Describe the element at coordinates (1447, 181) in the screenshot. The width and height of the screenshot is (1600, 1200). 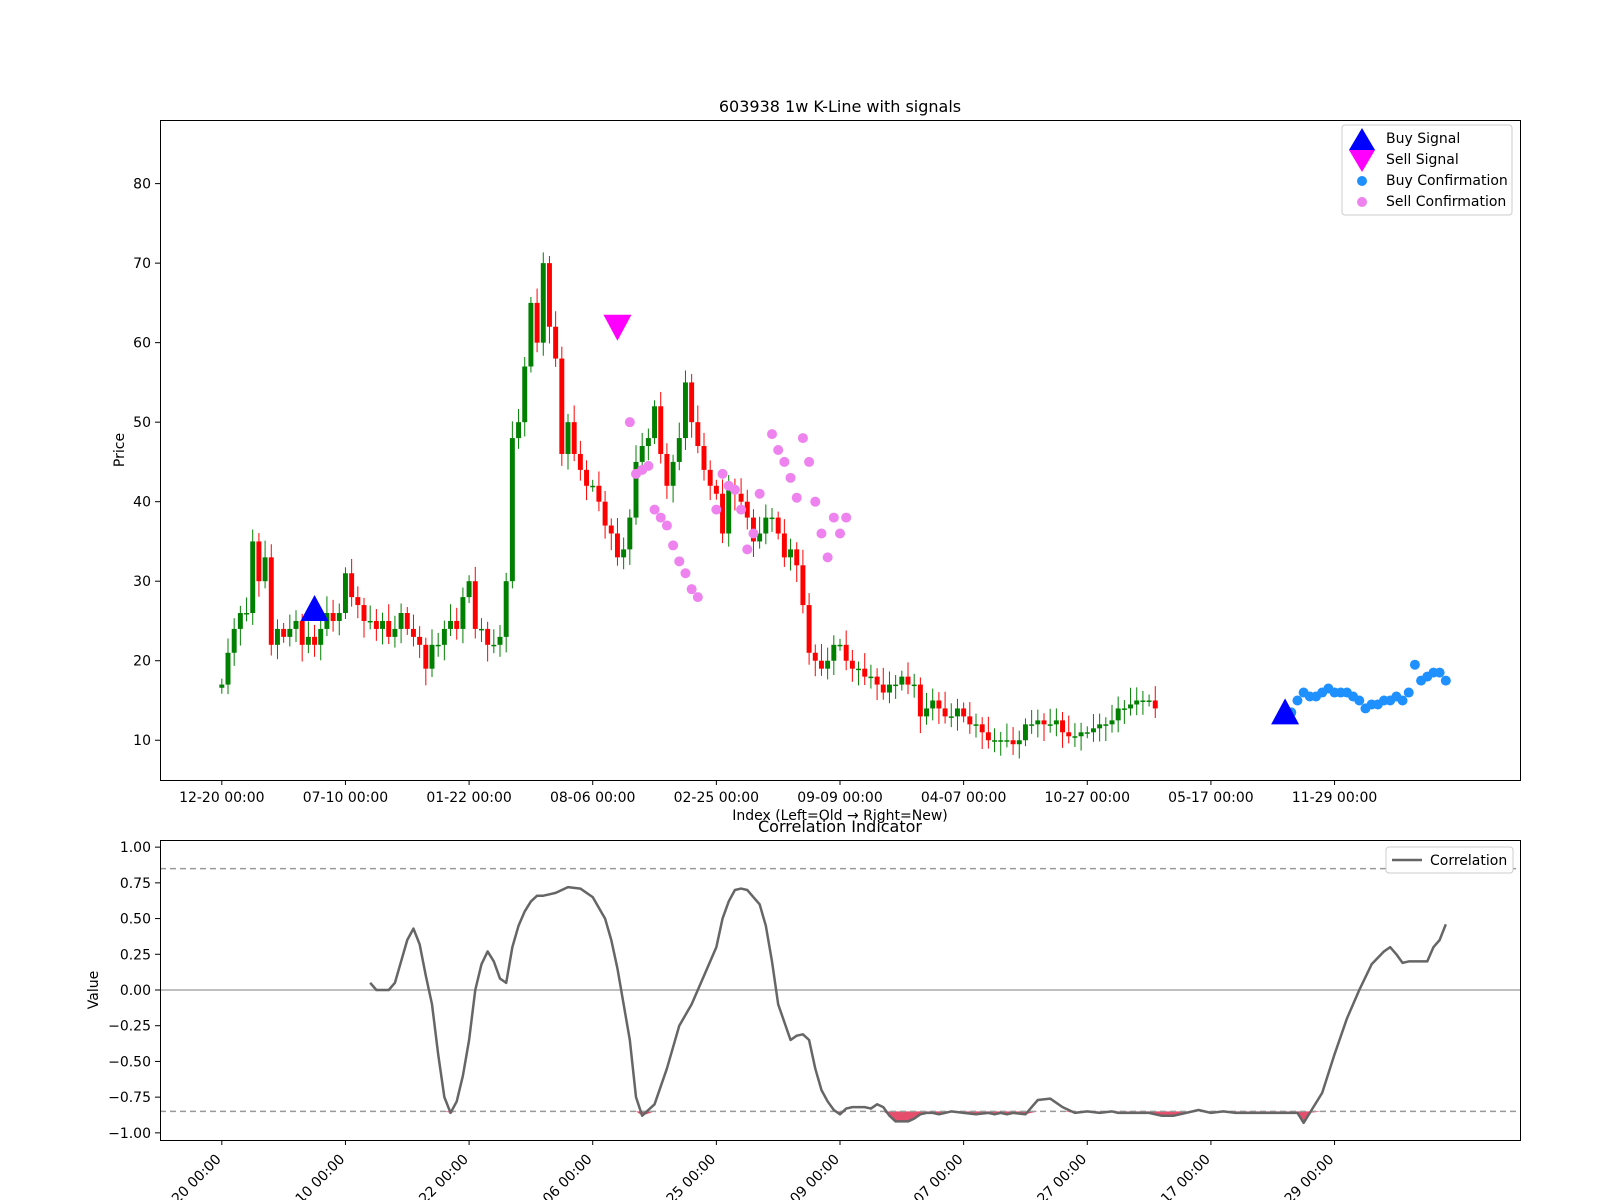
I see `legend-buy-confirmation-label: Buy Confirmation` at that location.